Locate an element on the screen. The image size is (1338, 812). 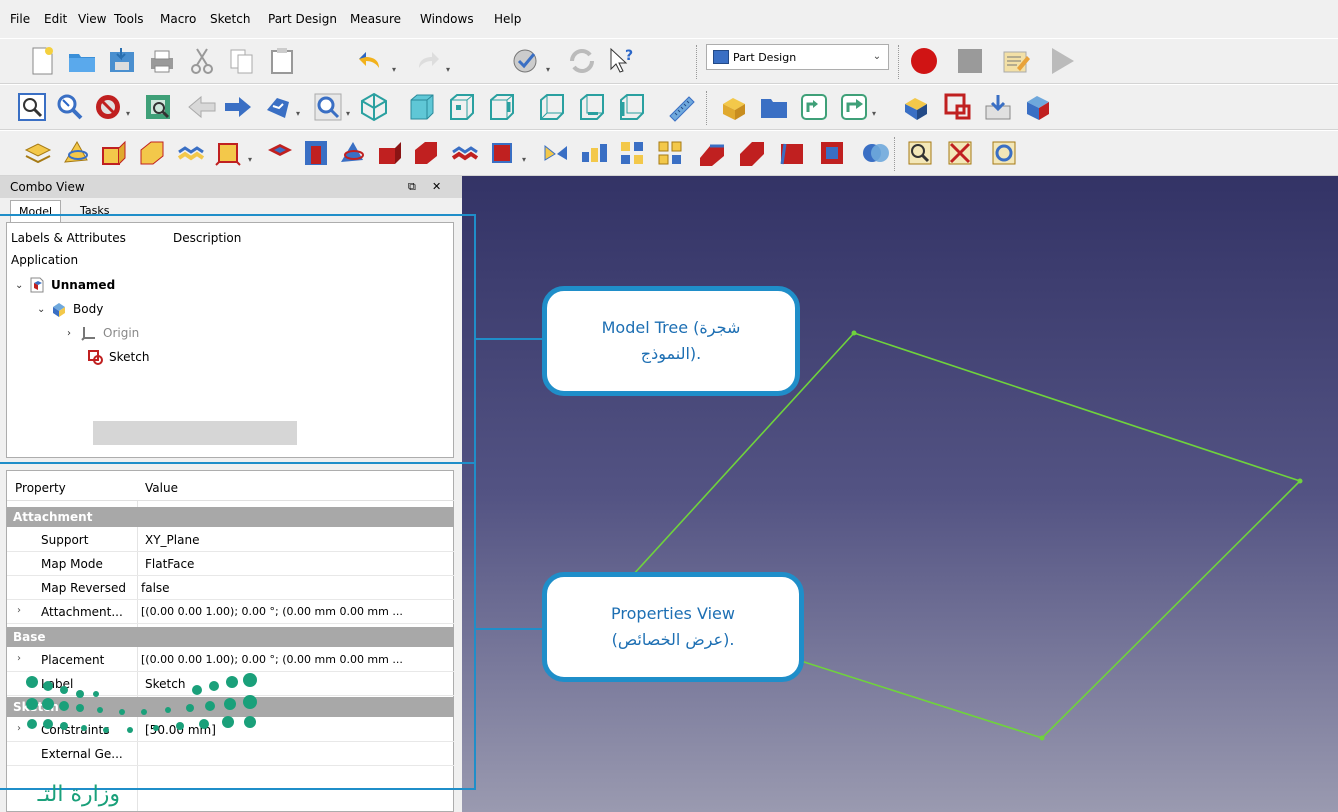
link-actions-icon is located at coordinates (854, 107).